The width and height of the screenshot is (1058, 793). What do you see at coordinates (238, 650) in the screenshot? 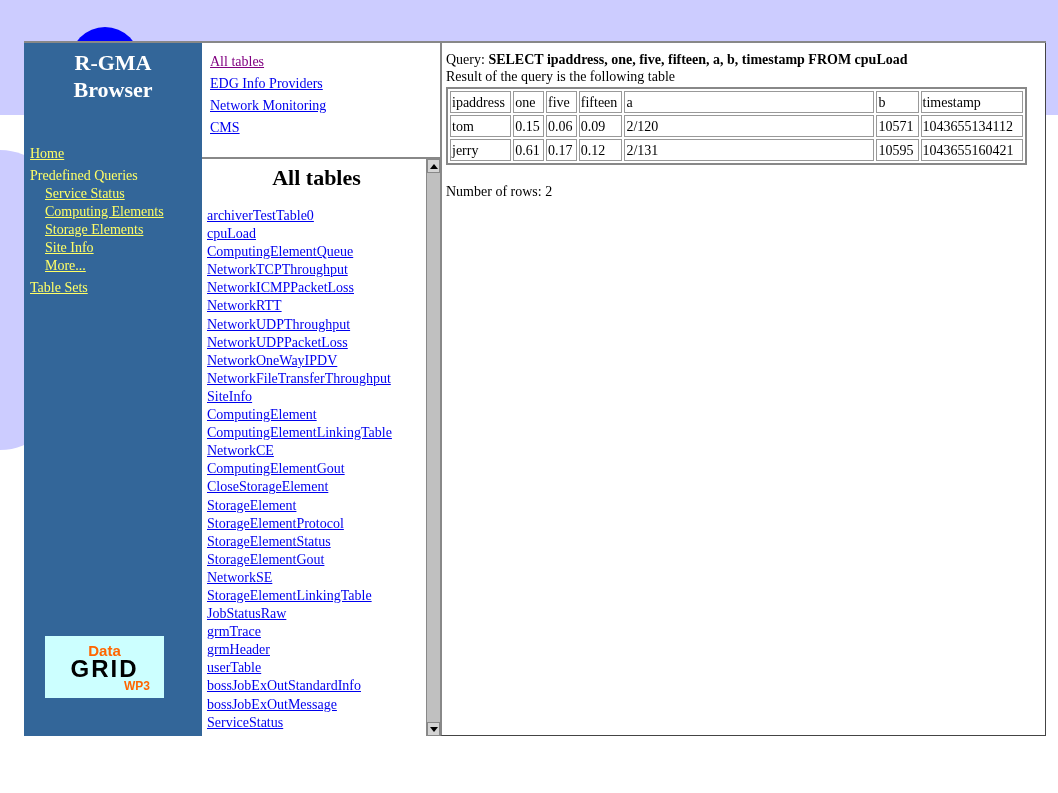
I see `table-link: grmHeader` at bounding box center [238, 650].